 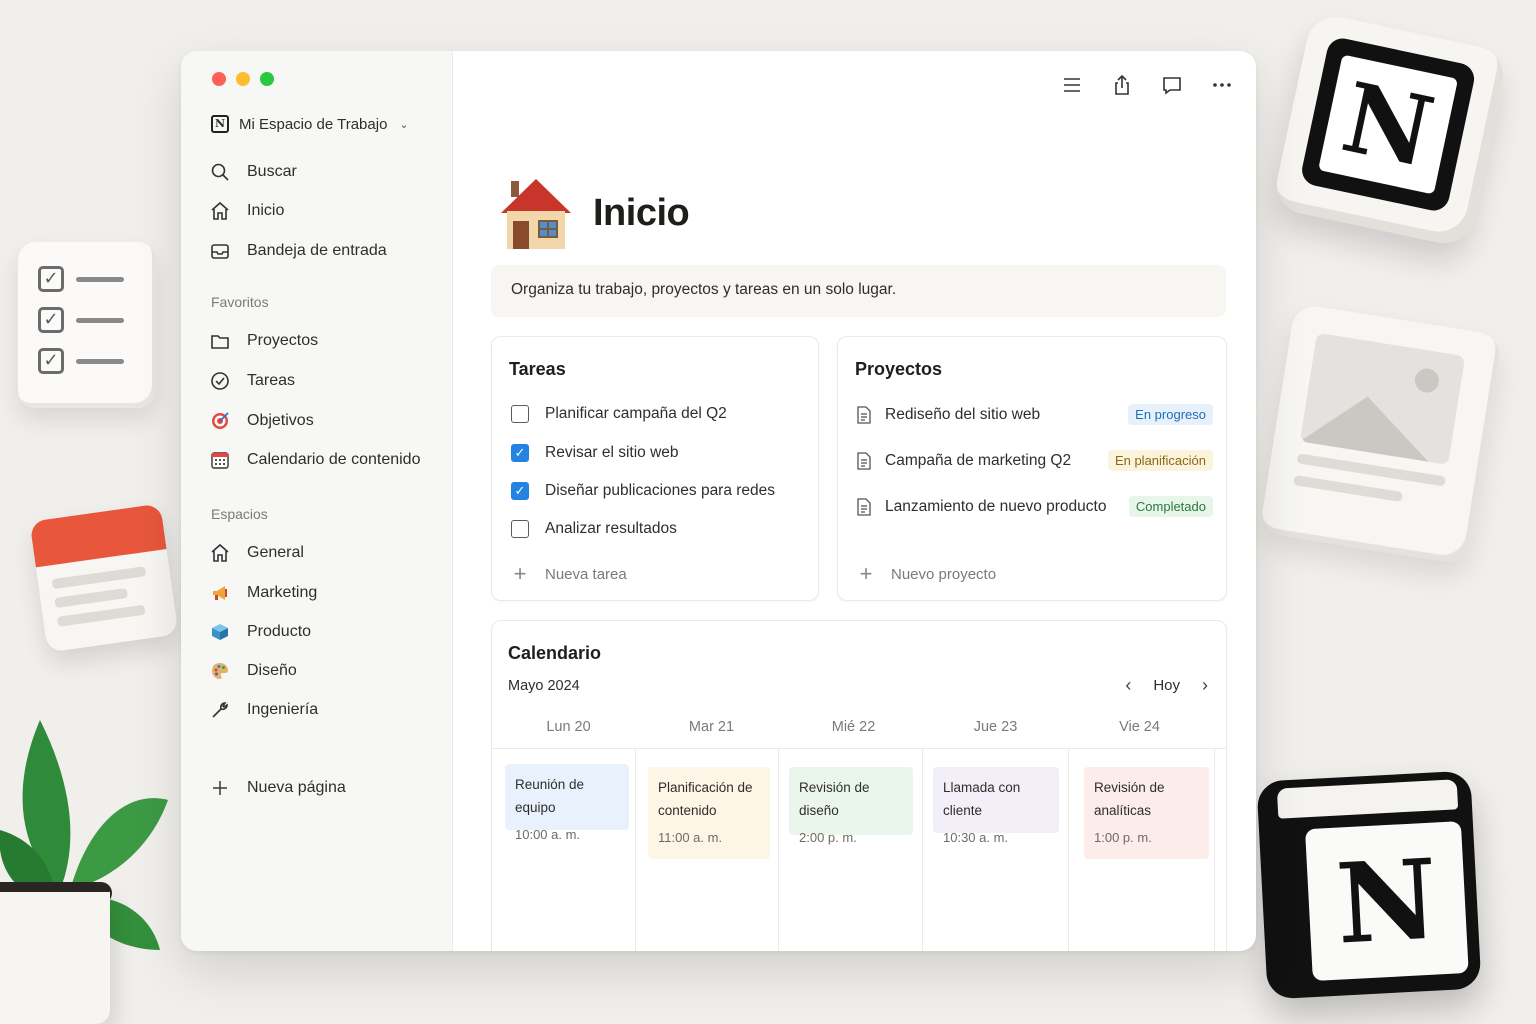 I want to click on project-name: Rediseño del sitio web, so click(x=963, y=414).